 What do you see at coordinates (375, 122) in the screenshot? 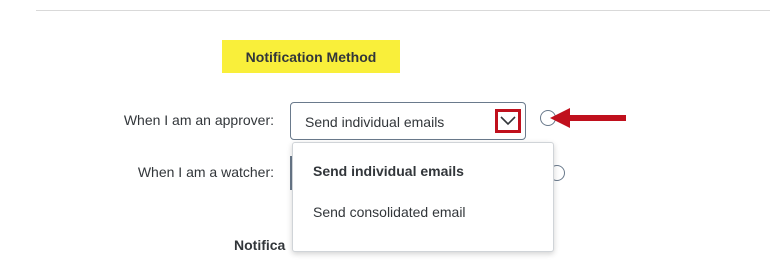
I see `approver-select-value: Send individual emails` at bounding box center [375, 122].